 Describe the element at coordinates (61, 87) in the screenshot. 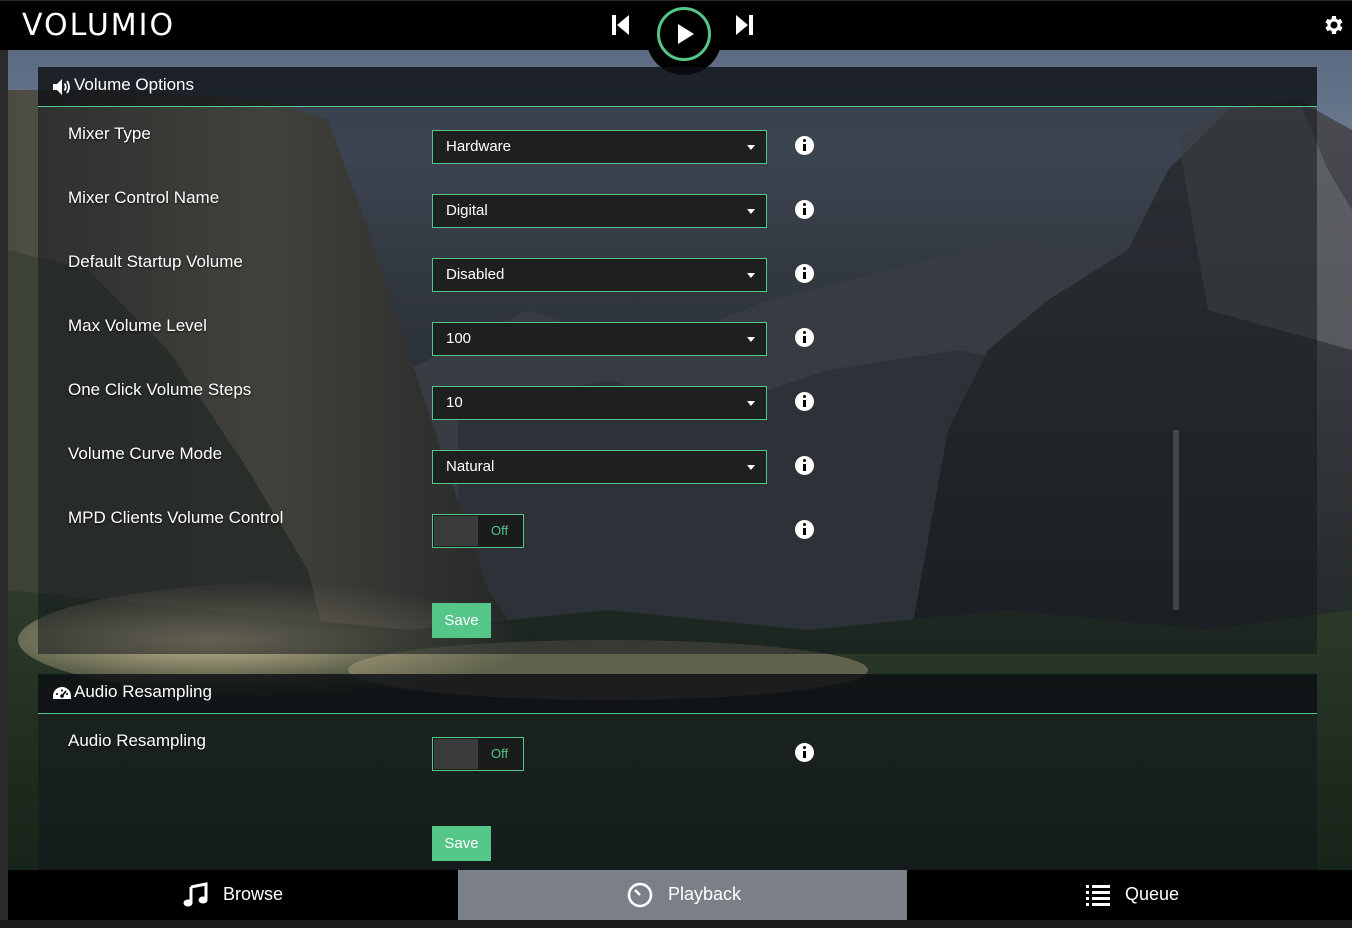

I see `volume-icon` at that location.